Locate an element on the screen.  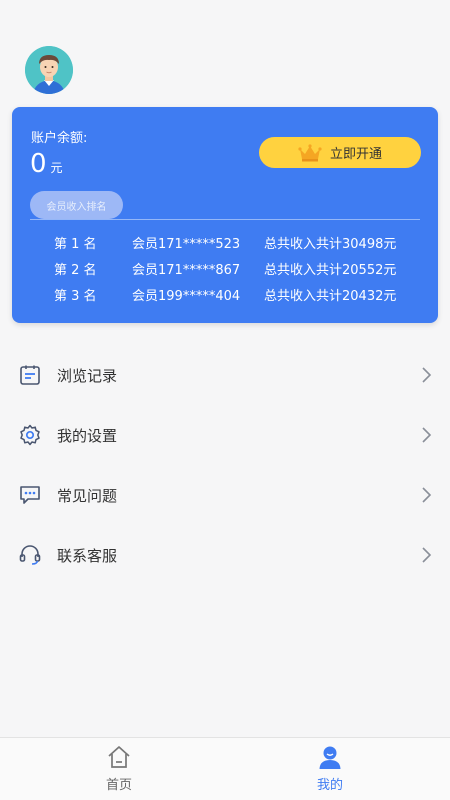
menu-item-label: 浏览记录 is located at coordinates (87, 376).